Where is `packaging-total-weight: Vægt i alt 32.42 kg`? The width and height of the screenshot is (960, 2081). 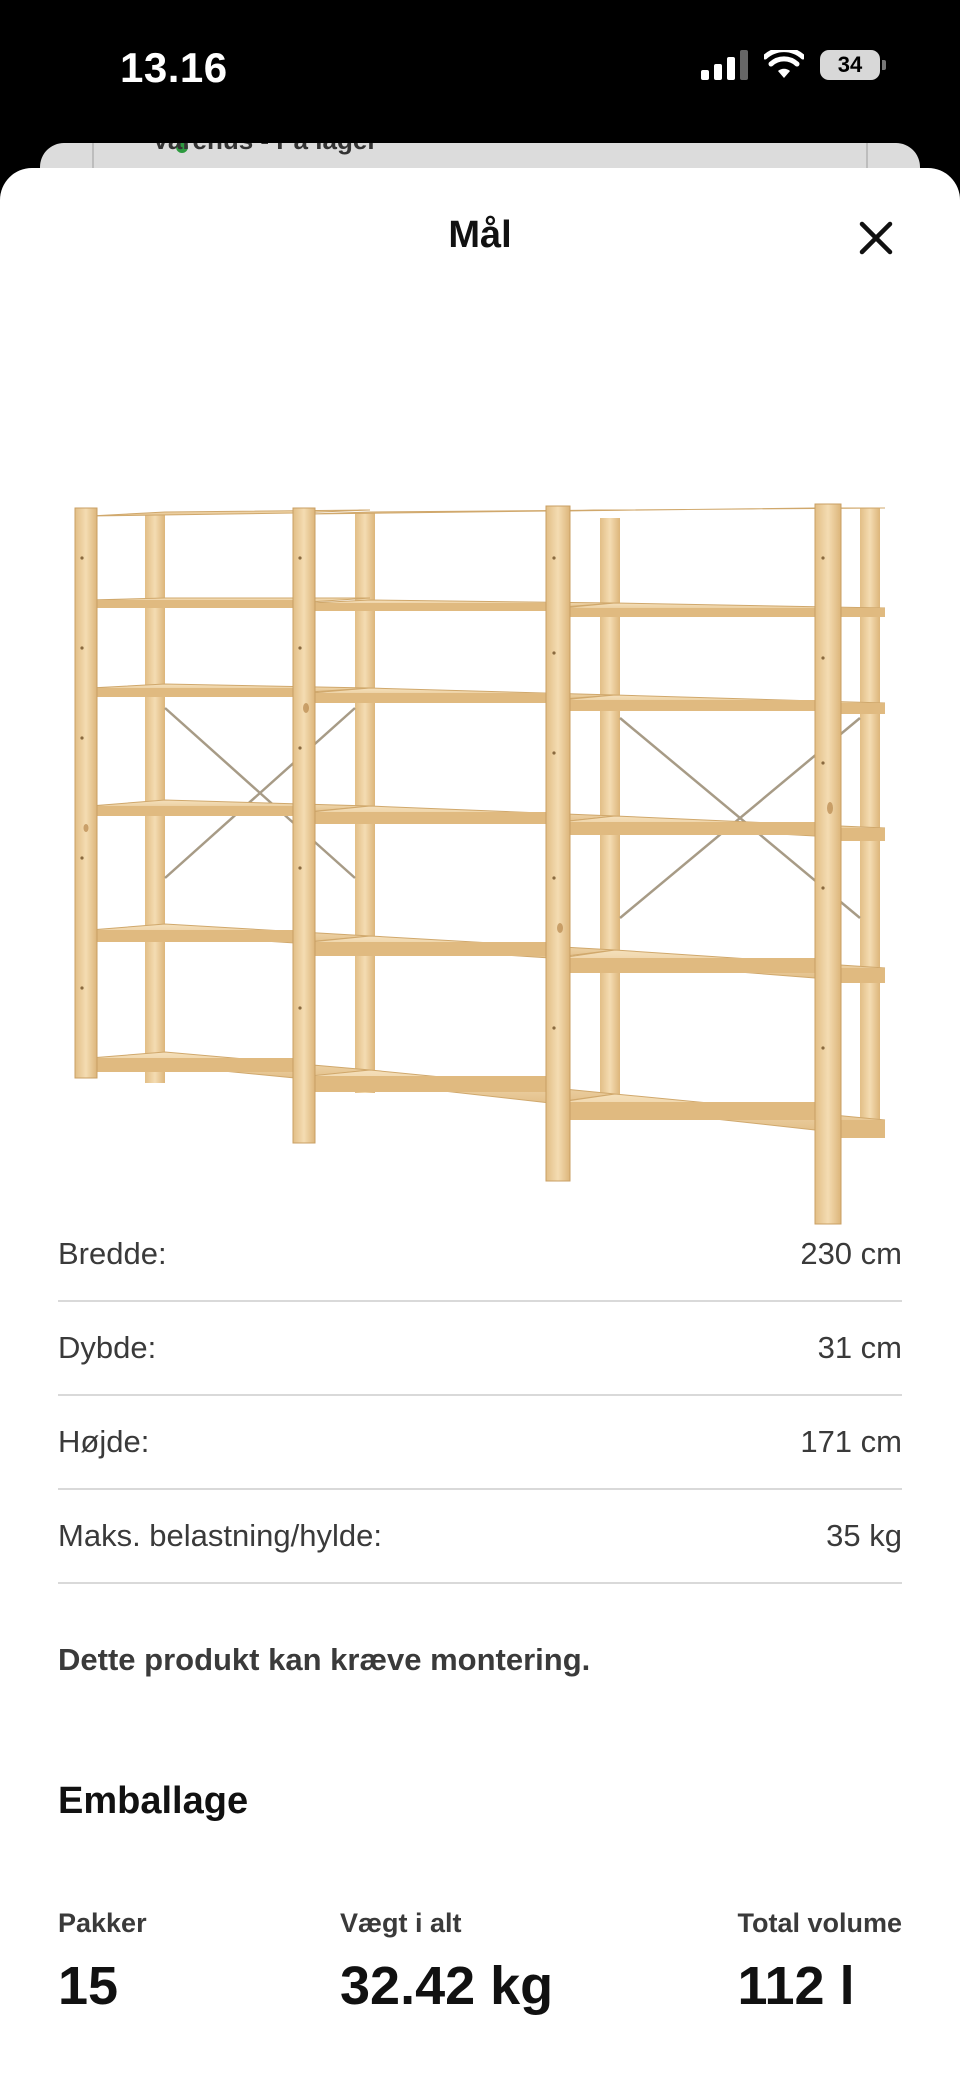 packaging-total-weight: Vægt i alt 32.42 kg is located at coordinates (446, 1962).